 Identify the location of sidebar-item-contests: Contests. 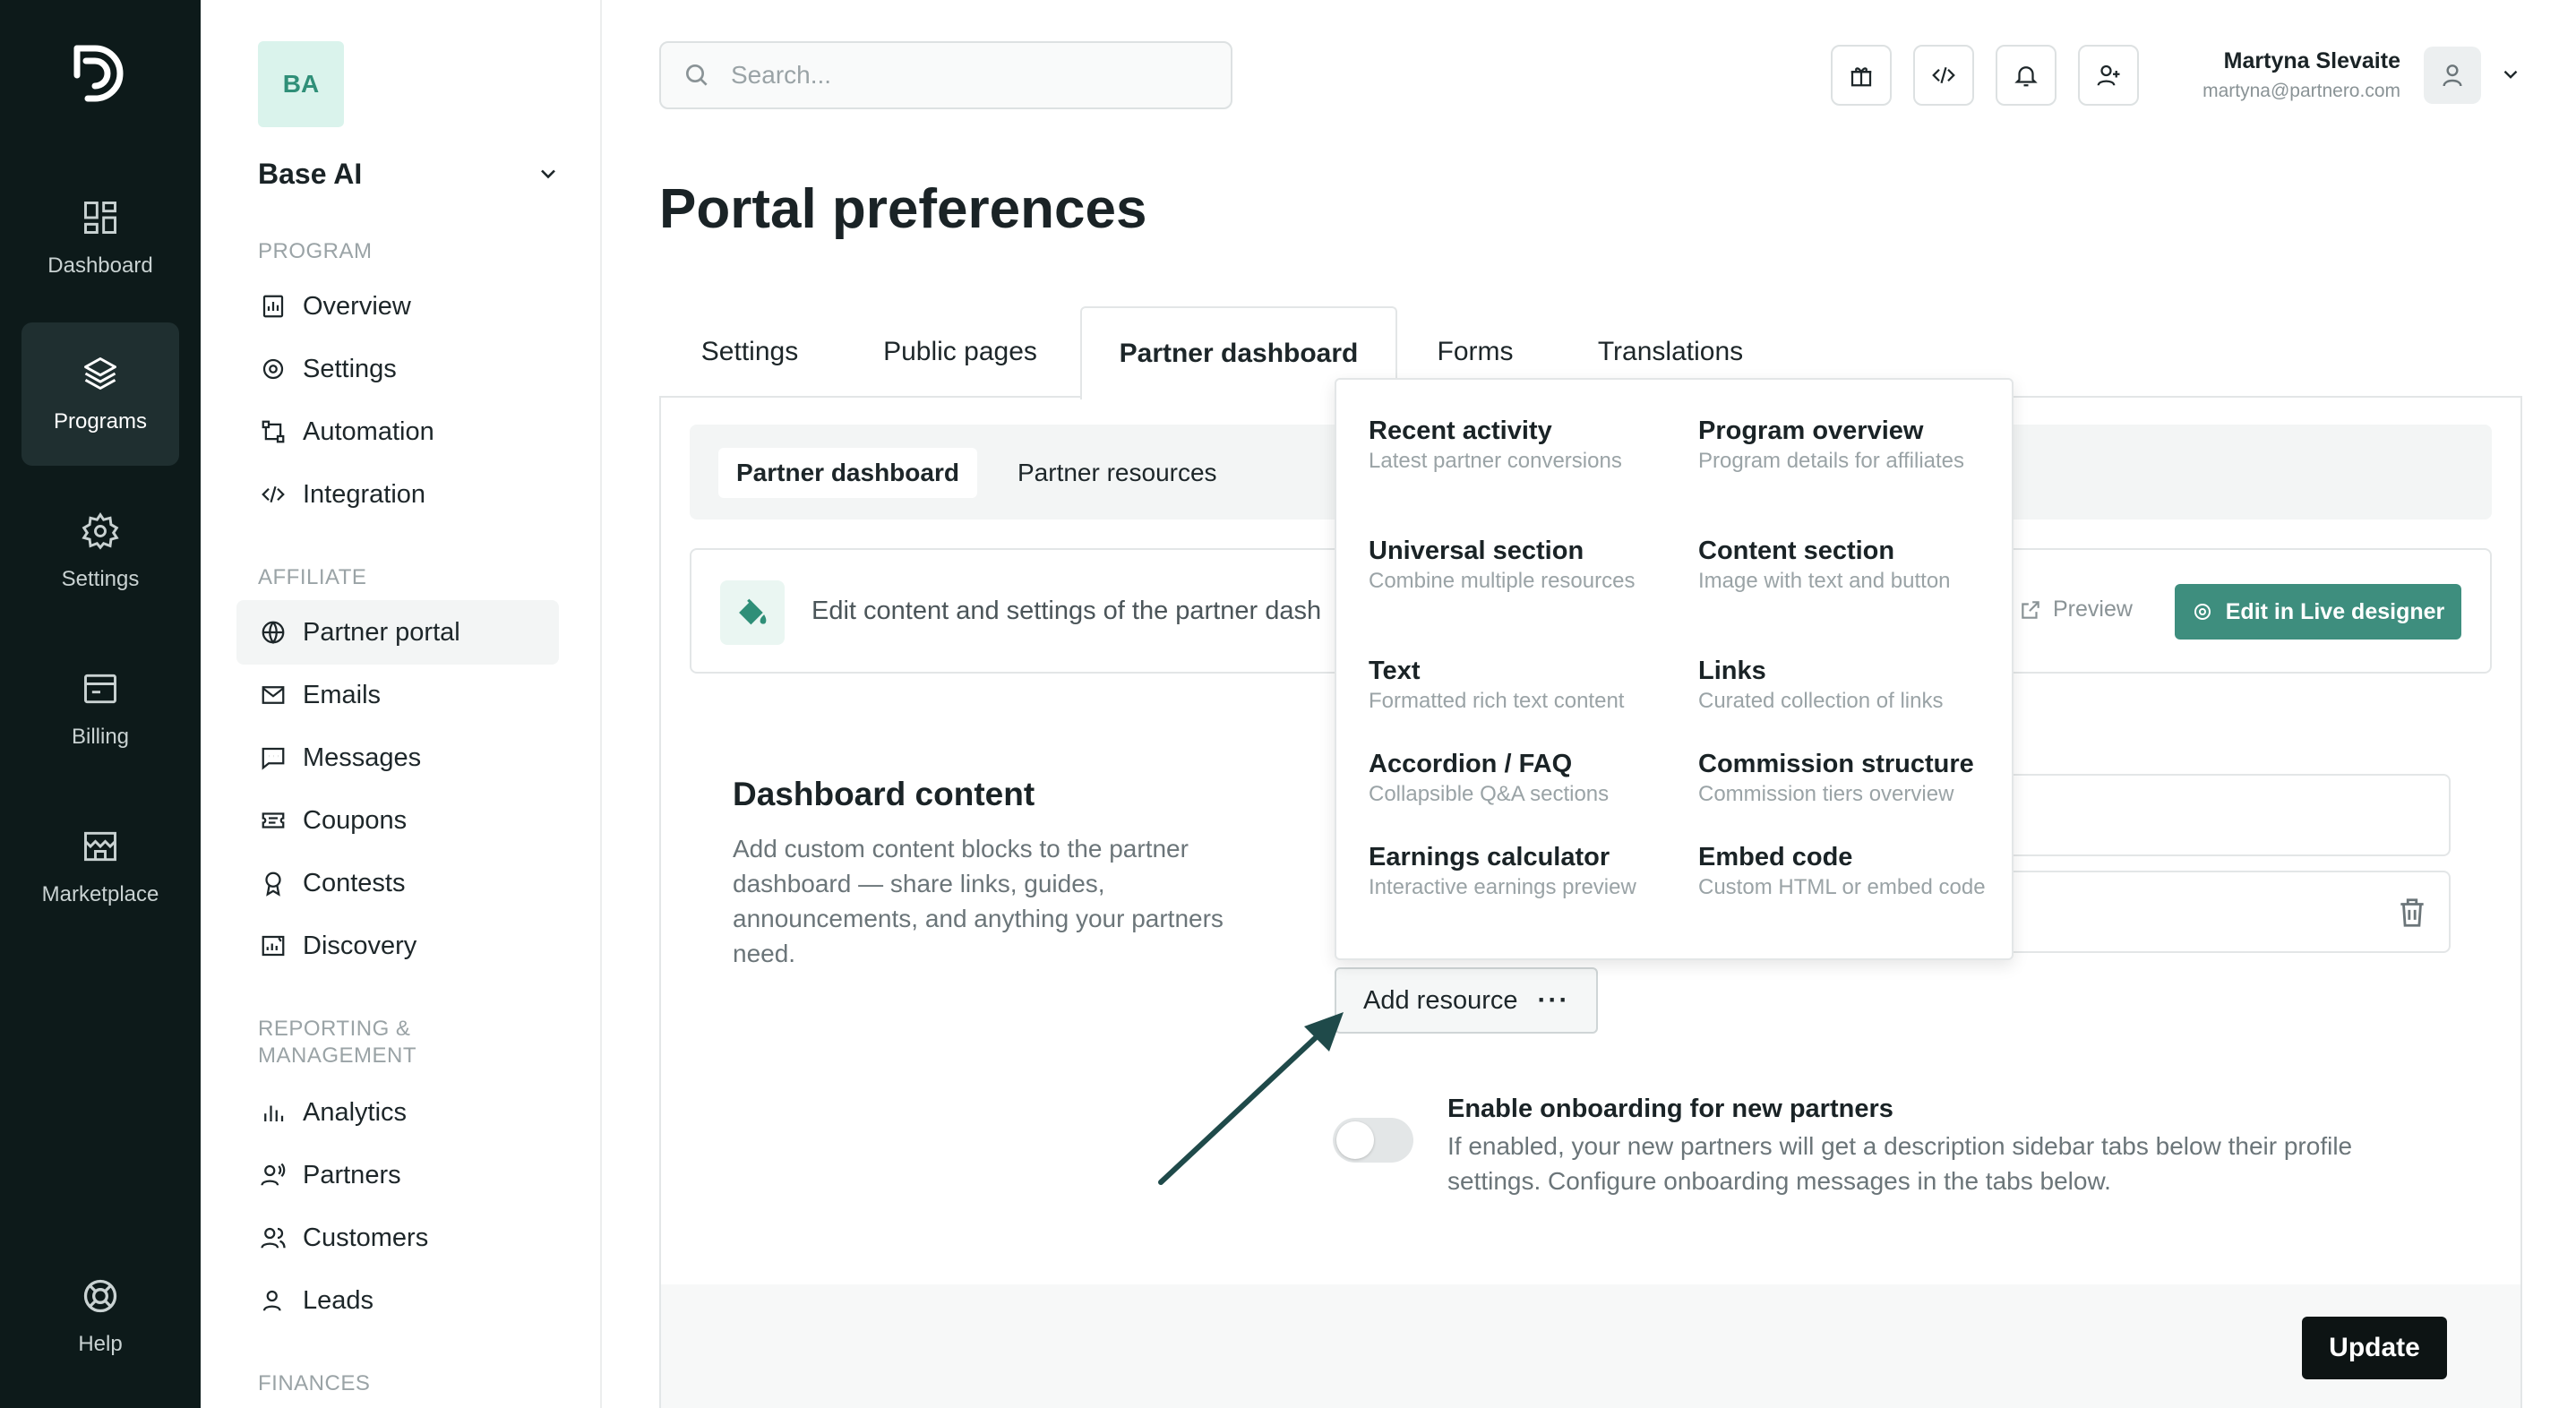
(397, 883).